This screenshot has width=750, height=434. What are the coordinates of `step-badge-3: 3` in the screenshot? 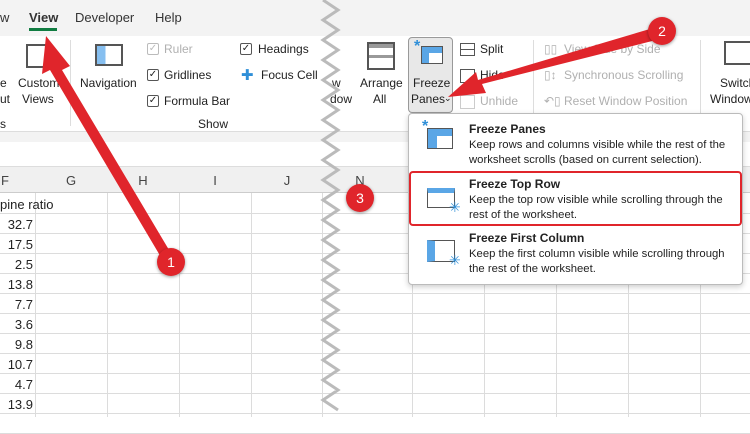 It's located at (360, 198).